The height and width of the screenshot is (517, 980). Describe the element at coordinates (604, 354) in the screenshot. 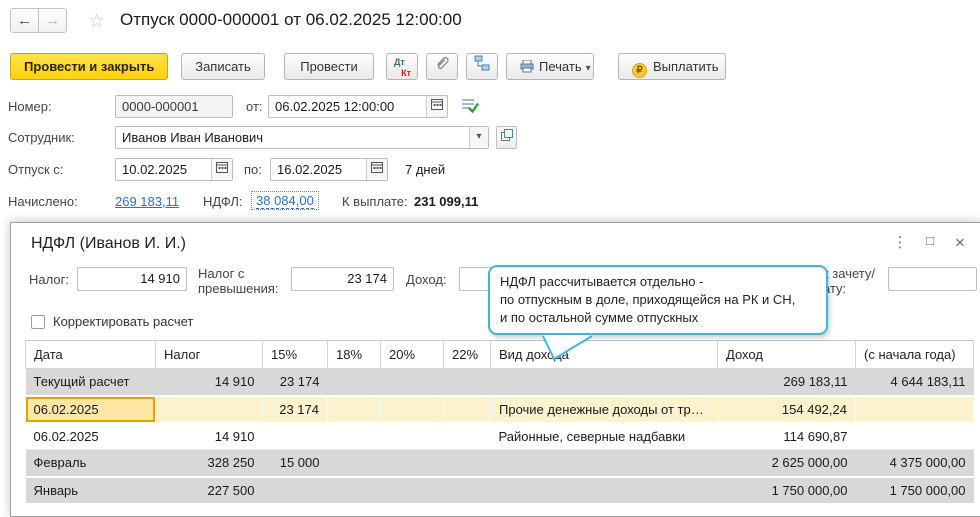

I see `column-header-6: Вид дохода` at that location.